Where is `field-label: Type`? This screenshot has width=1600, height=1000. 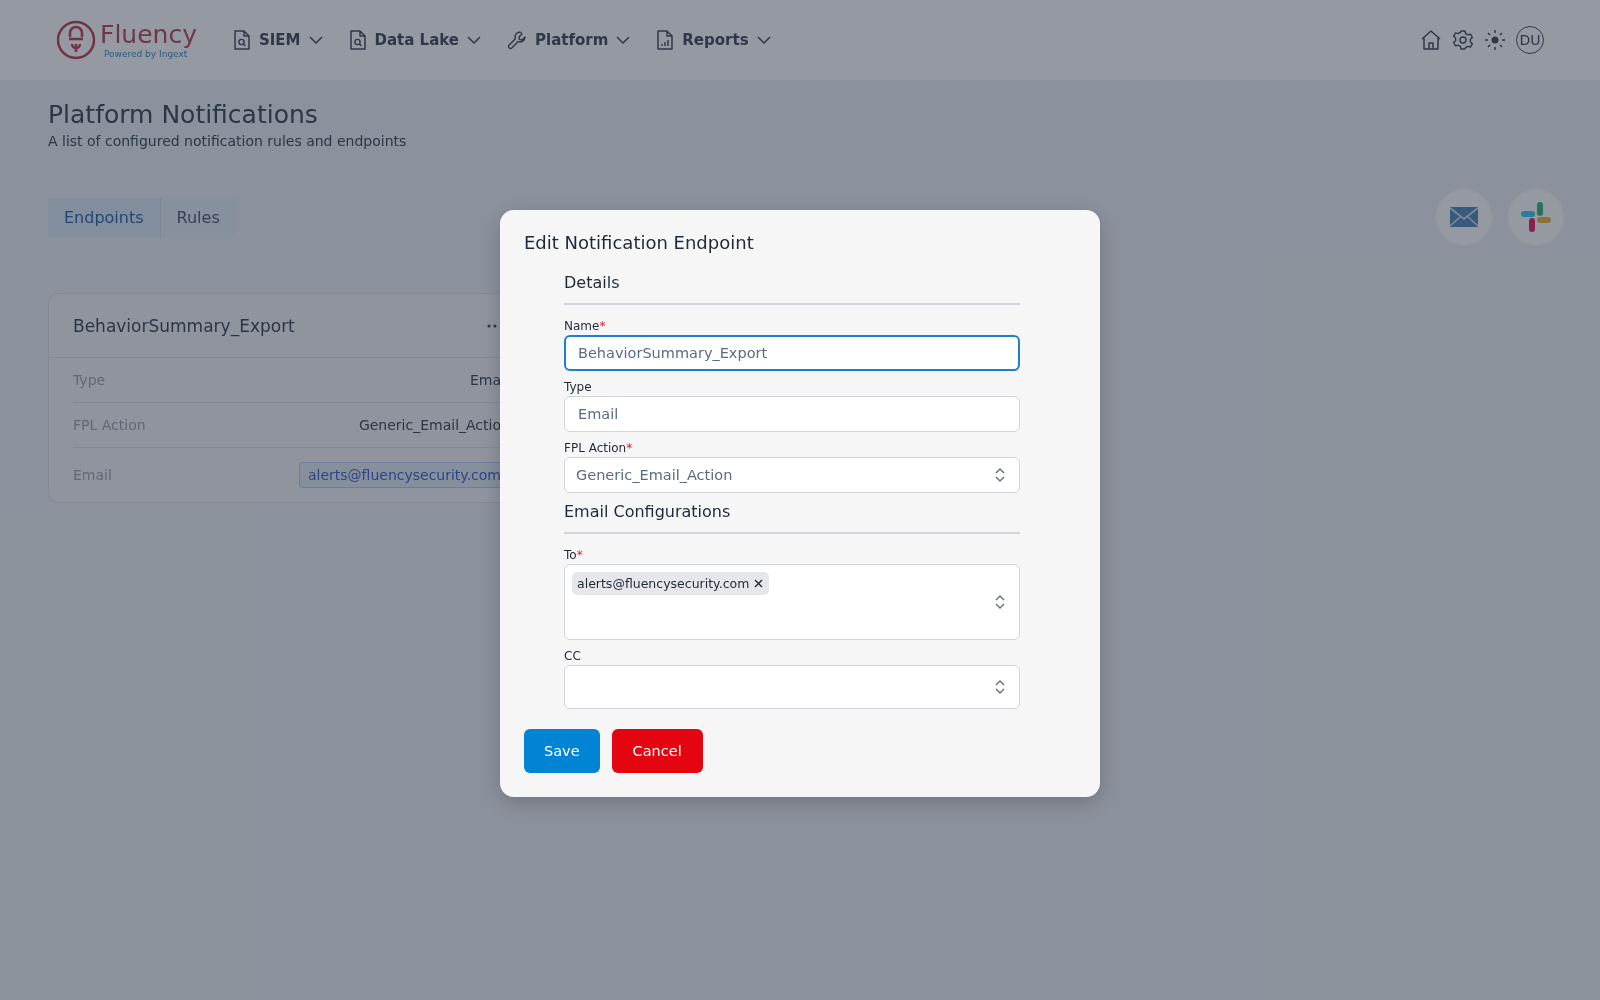
field-label: Type is located at coordinates (578, 387).